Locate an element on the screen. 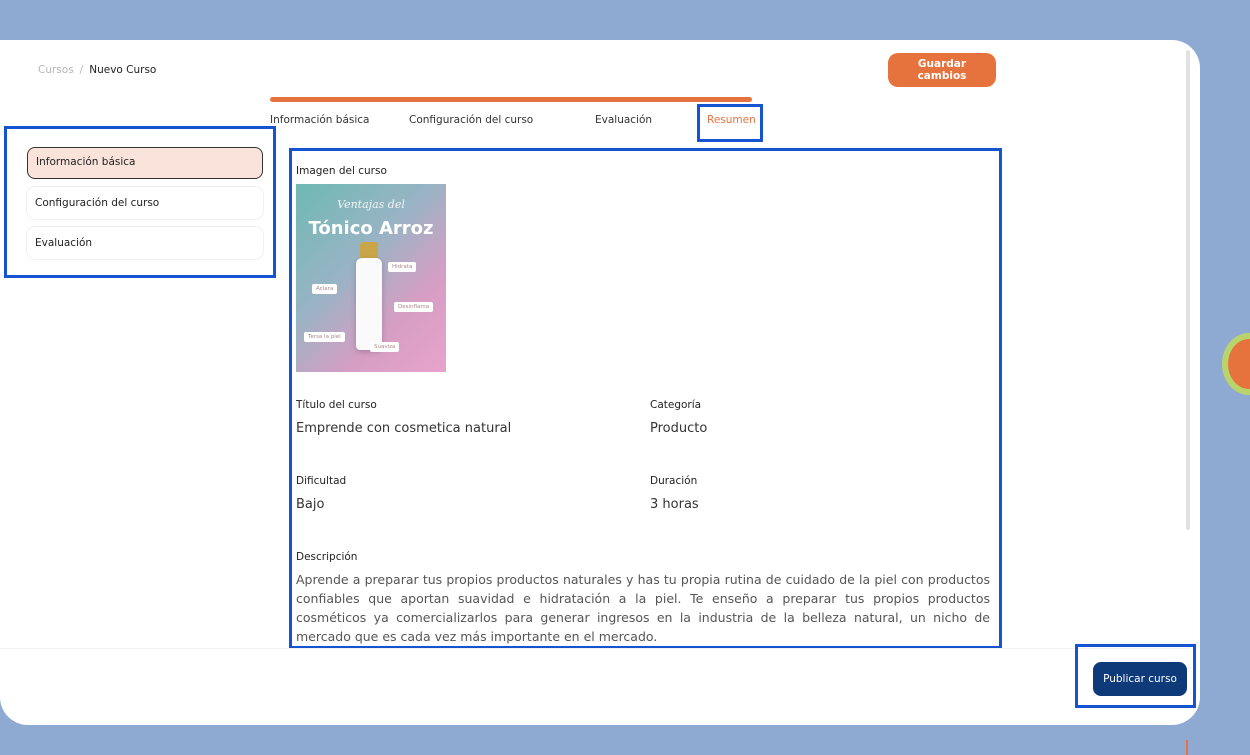  sidebar-item-configuracion-curso: Configuración del curso is located at coordinates (145, 203).